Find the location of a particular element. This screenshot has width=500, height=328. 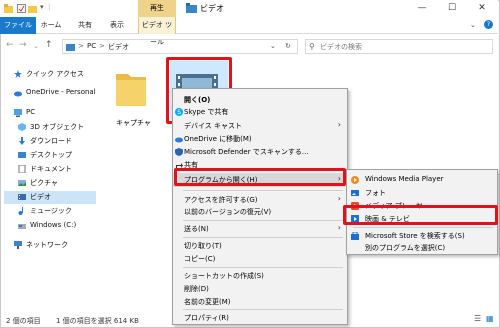

tab-video-tools: ビデオ ツール is located at coordinates (157, 31).